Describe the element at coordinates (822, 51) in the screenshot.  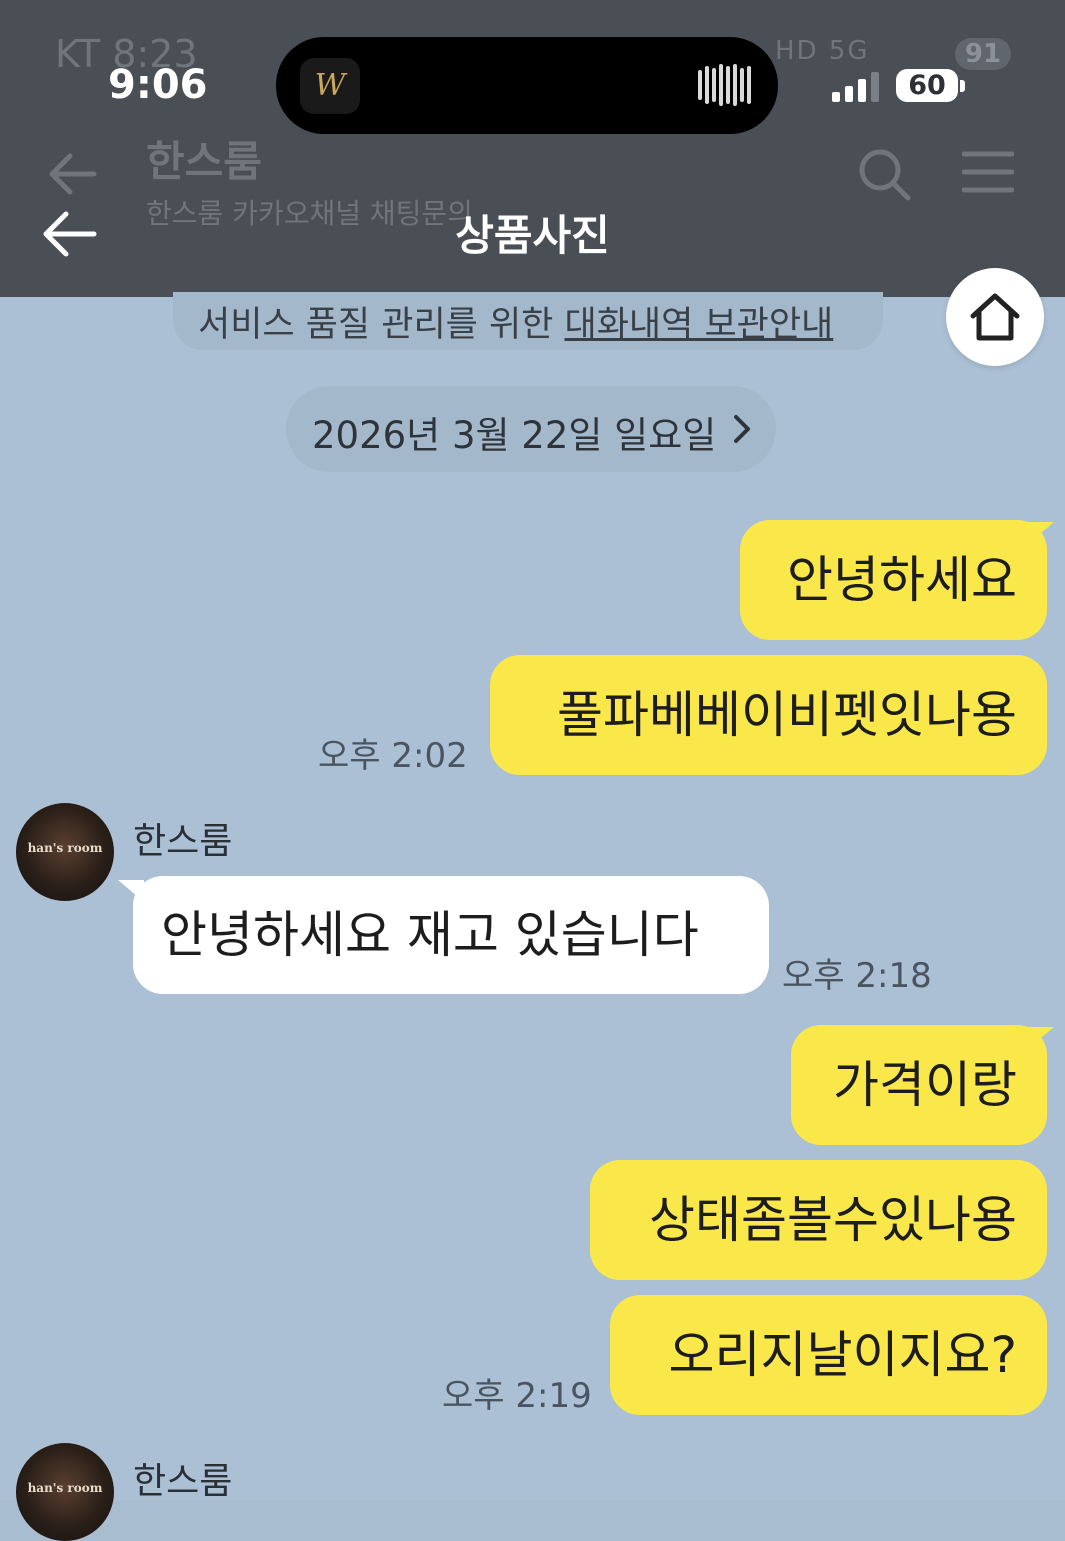
I see `underlying-status-icons: HD 5G` at that location.